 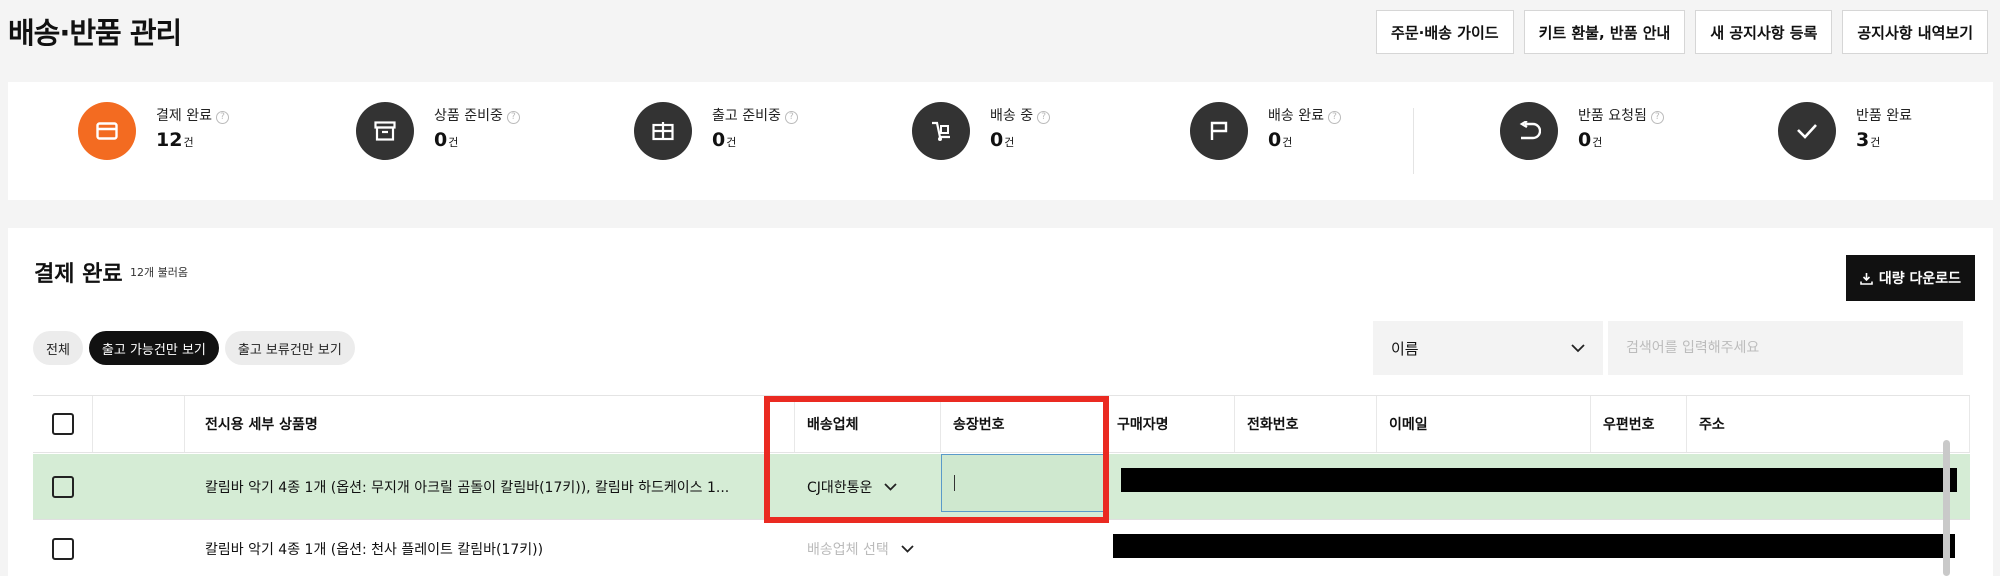 I want to click on status-label: 반품 요청됨, so click(x=1612, y=116).